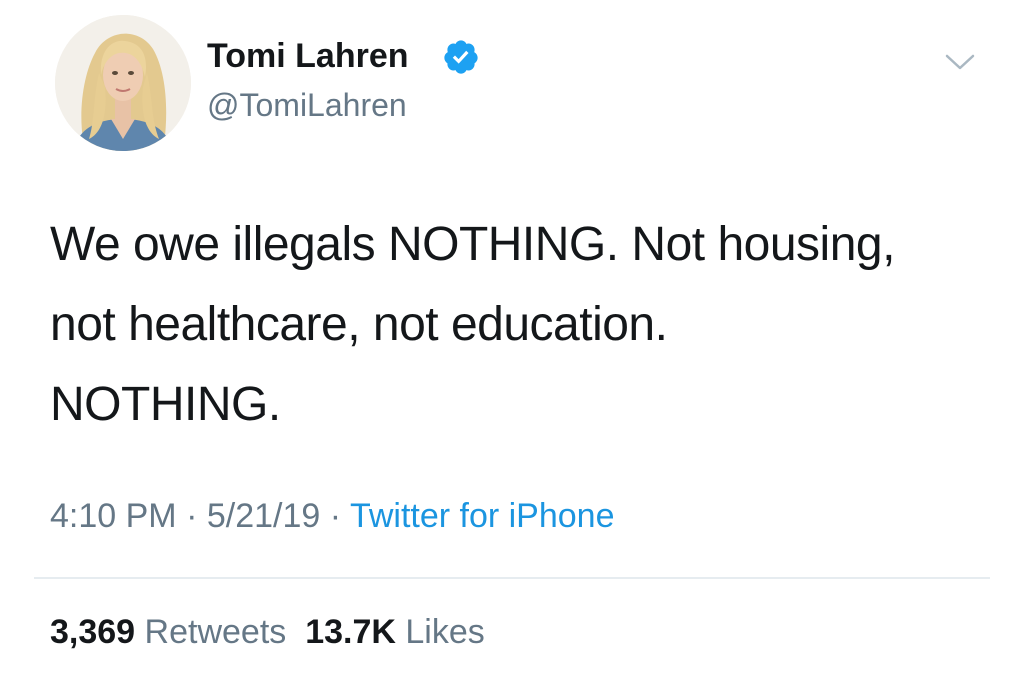 This screenshot has width=1024, height=686. I want to click on retweets-stat: 3,369 Retweets, so click(168, 632).